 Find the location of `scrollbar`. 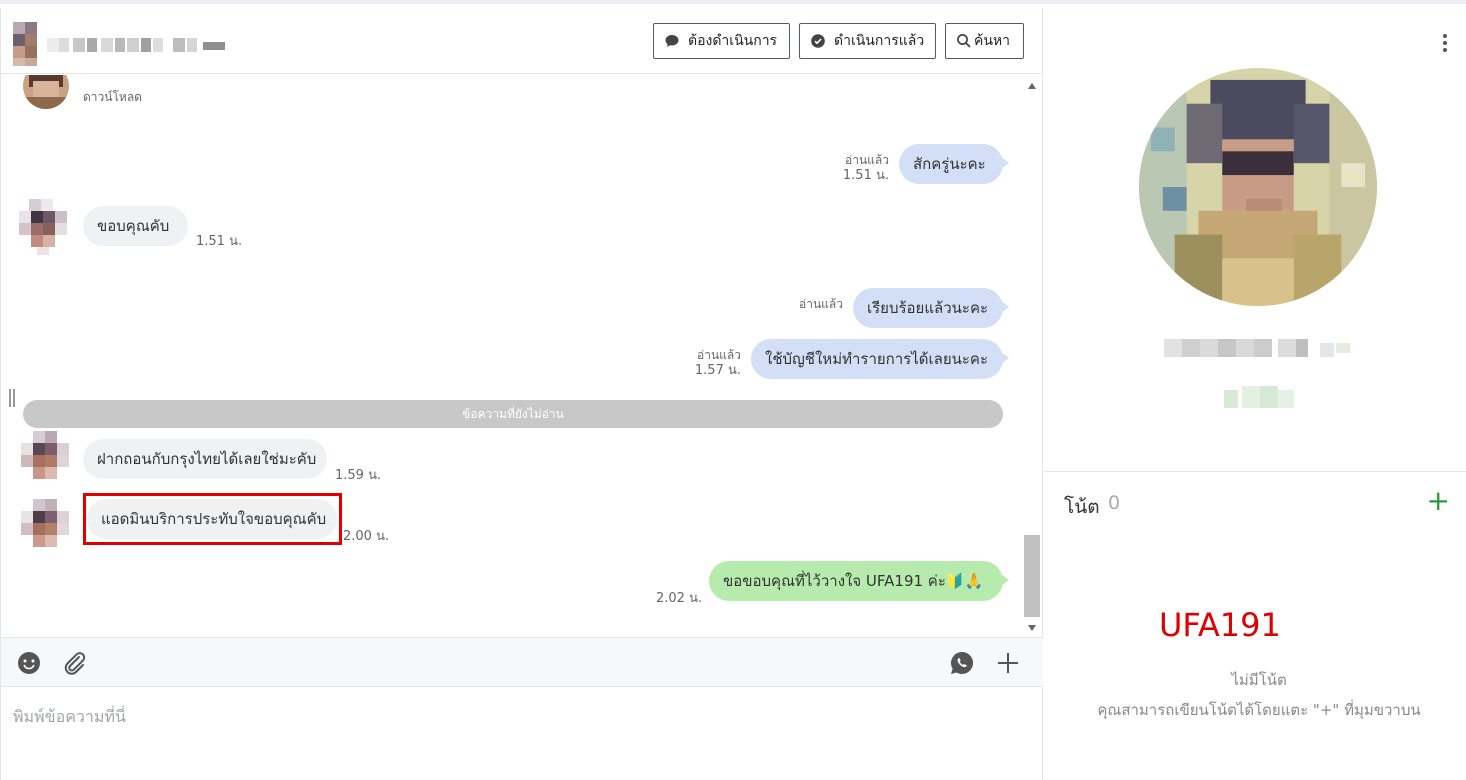

scrollbar is located at coordinates (1032, 357).